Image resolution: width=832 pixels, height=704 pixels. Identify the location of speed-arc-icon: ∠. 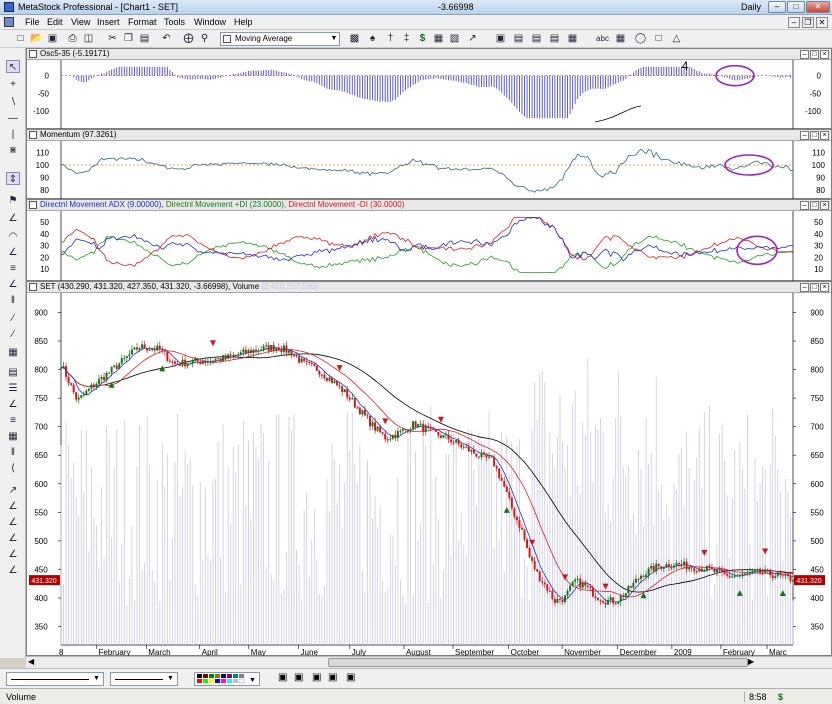
(13, 404).